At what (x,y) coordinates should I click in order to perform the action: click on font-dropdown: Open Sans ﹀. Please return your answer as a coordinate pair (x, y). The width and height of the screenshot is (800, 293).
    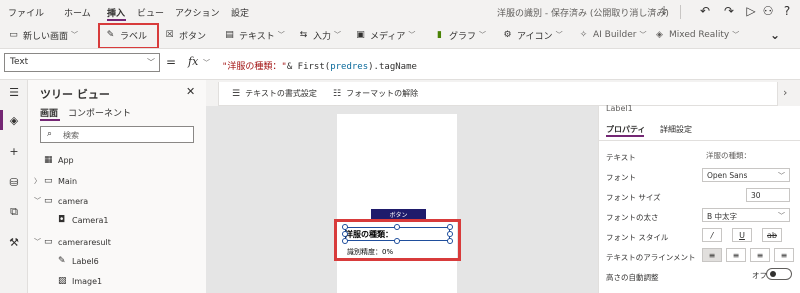
    Looking at the image, I should click on (746, 175).